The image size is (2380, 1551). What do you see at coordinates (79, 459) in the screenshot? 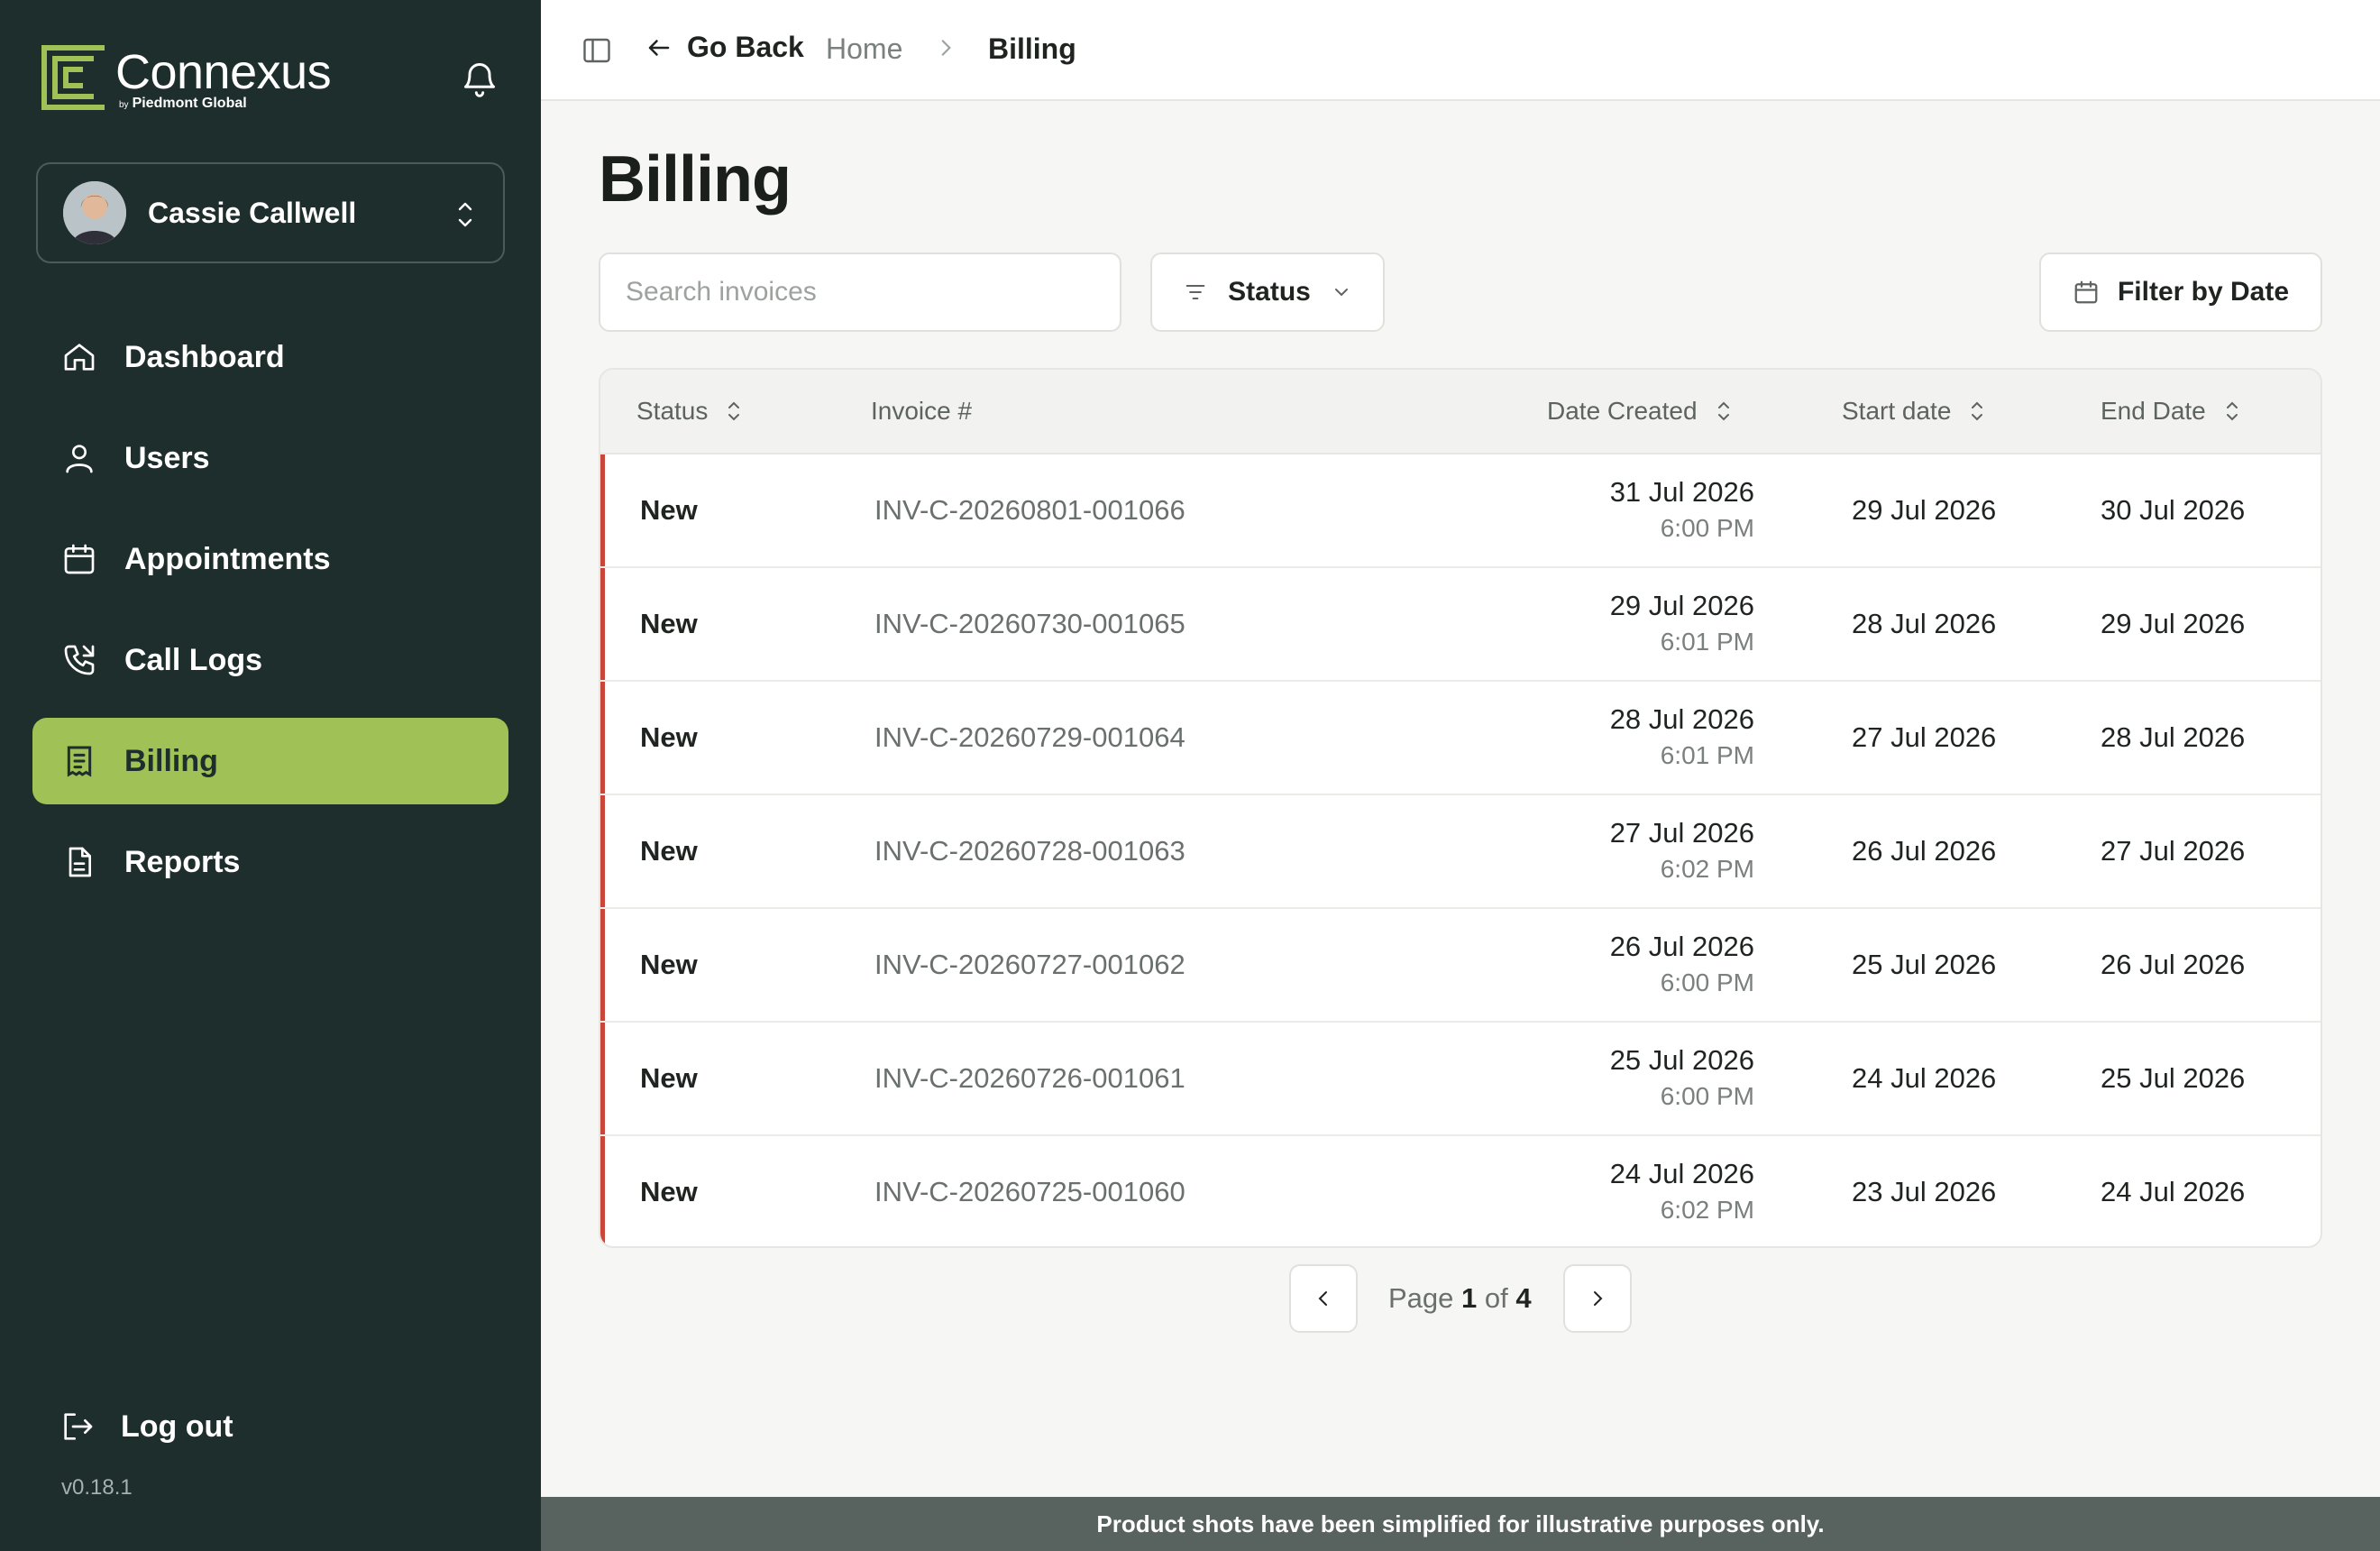
I see `user-icon` at bounding box center [79, 459].